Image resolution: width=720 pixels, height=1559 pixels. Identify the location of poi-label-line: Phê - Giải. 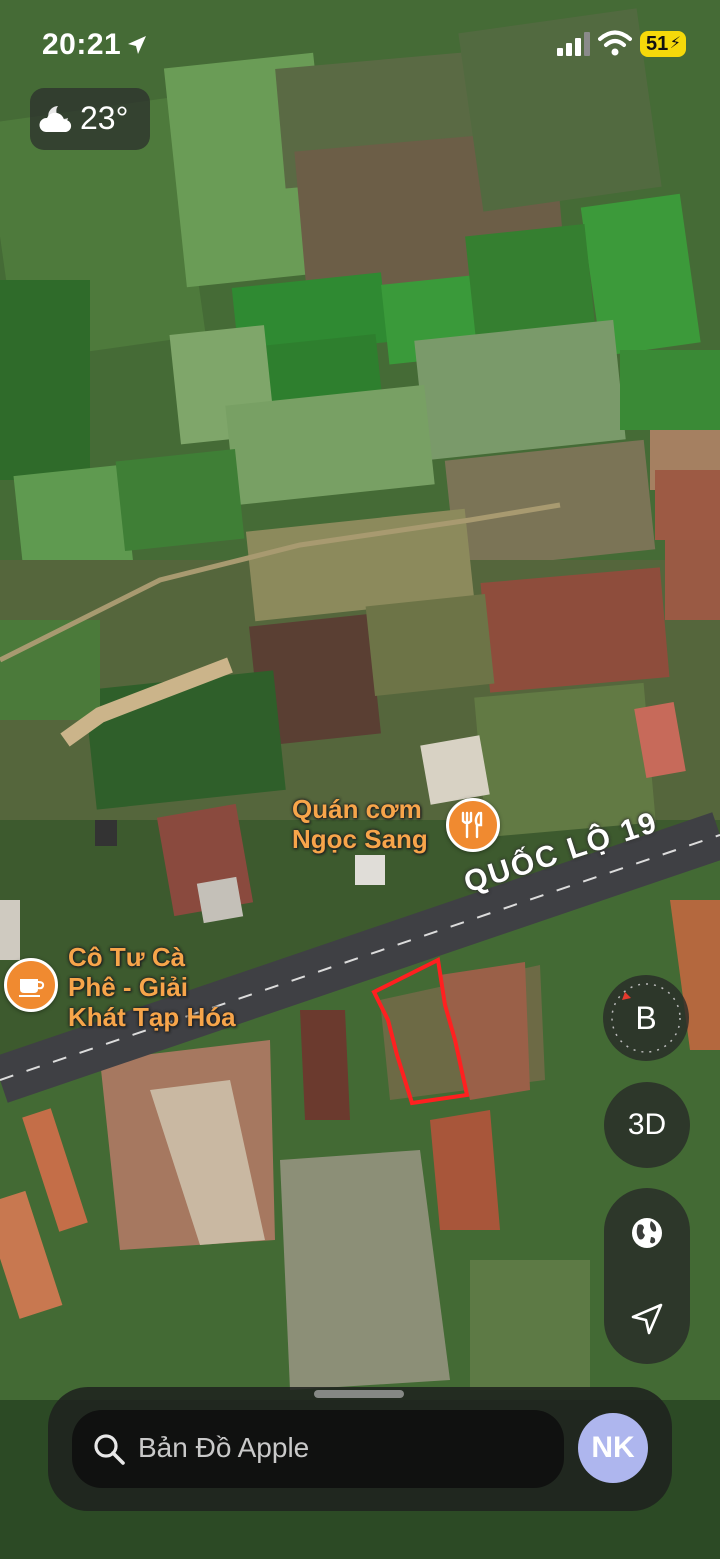
(128, 987).